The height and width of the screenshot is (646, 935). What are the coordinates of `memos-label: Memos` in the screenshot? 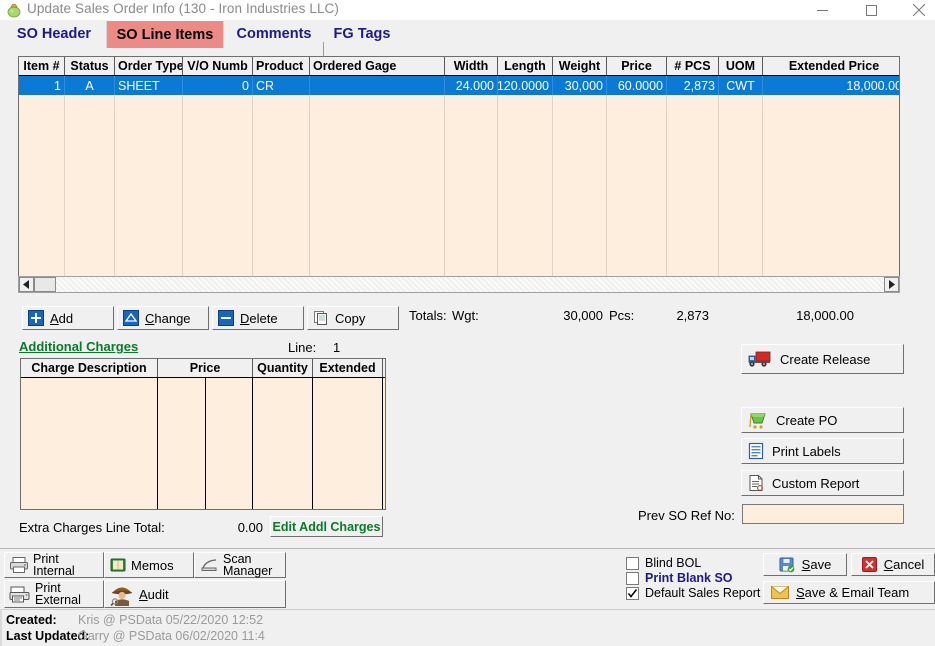 It's located at (152, 565).